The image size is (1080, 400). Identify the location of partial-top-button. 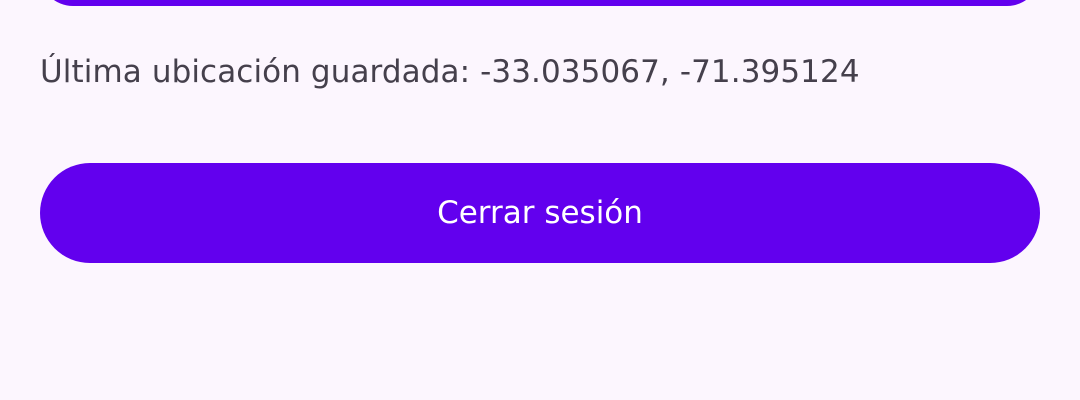
(540, 3).